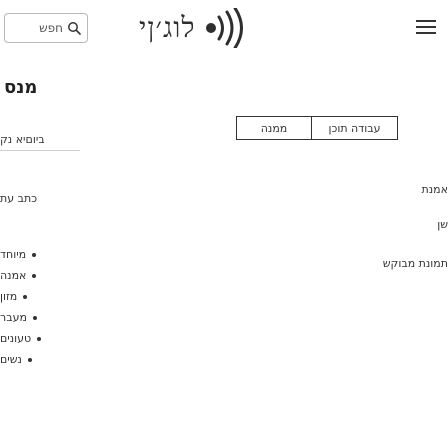 This screenshot has height=448, width=448. I want to click on list-item: טעונים, so click(40, 338).